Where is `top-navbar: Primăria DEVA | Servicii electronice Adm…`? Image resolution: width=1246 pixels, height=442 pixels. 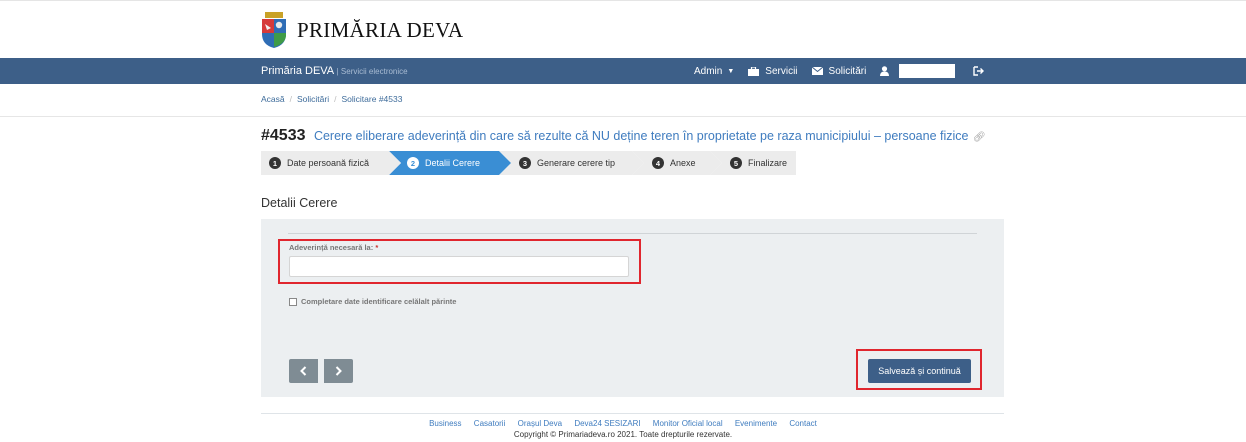 top-navbar: Primăria DEVA | Servicii electronice Adm… is located at coordinates (623, 71).